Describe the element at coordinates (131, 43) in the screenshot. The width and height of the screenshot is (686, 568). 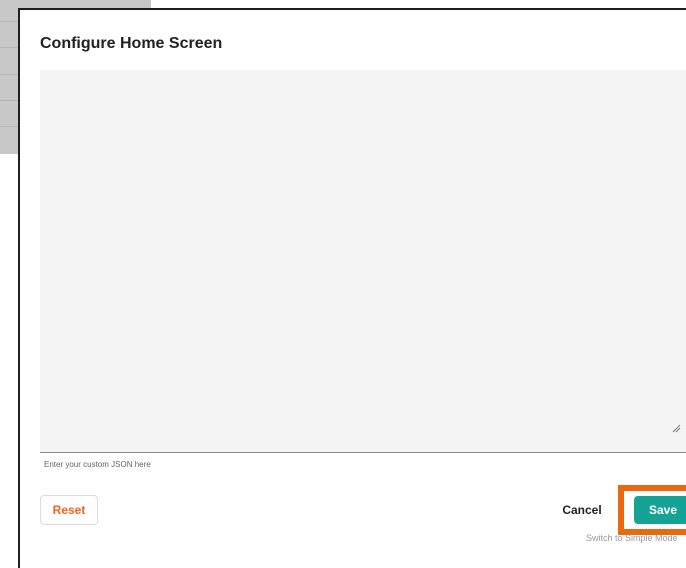
I see `dialog-title: Configure Home Screen` at that location.